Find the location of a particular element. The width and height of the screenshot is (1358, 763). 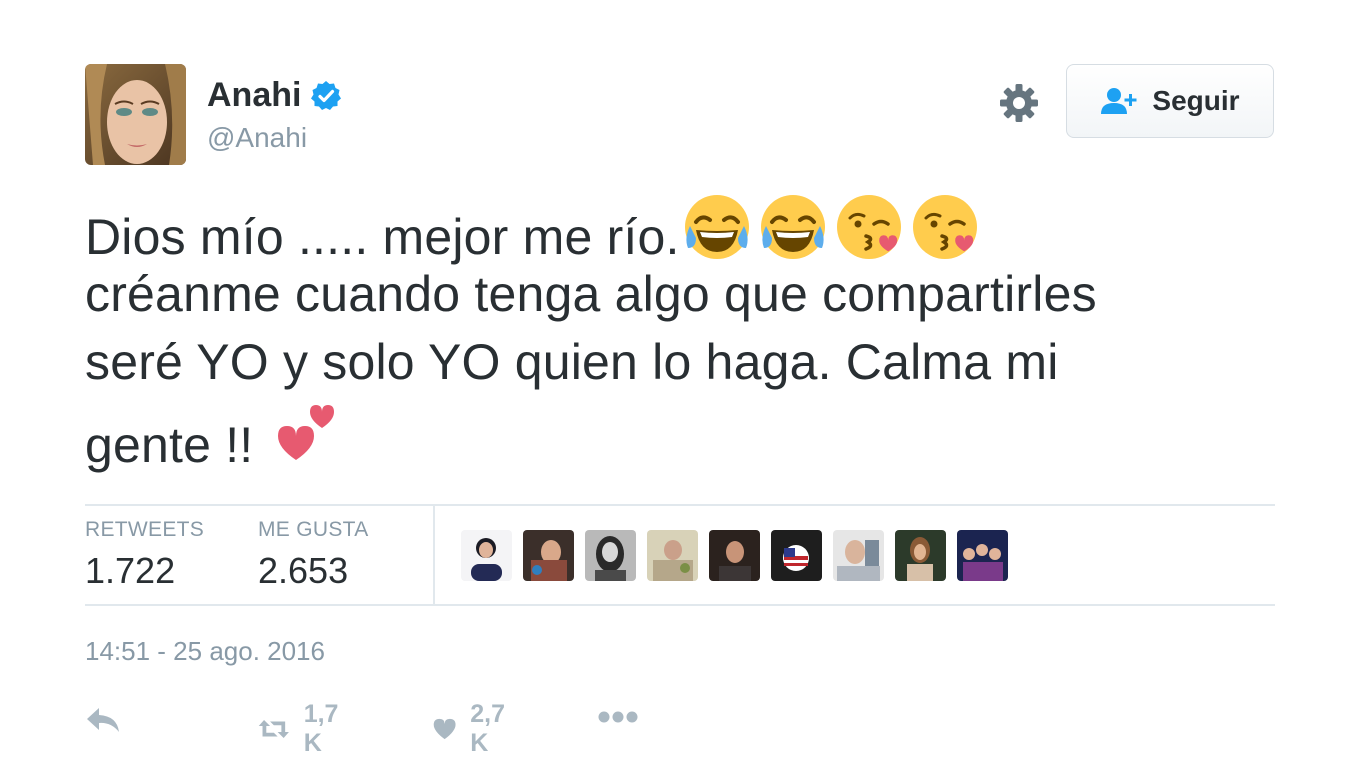

user-avatar is located at coordinates (135, 114).